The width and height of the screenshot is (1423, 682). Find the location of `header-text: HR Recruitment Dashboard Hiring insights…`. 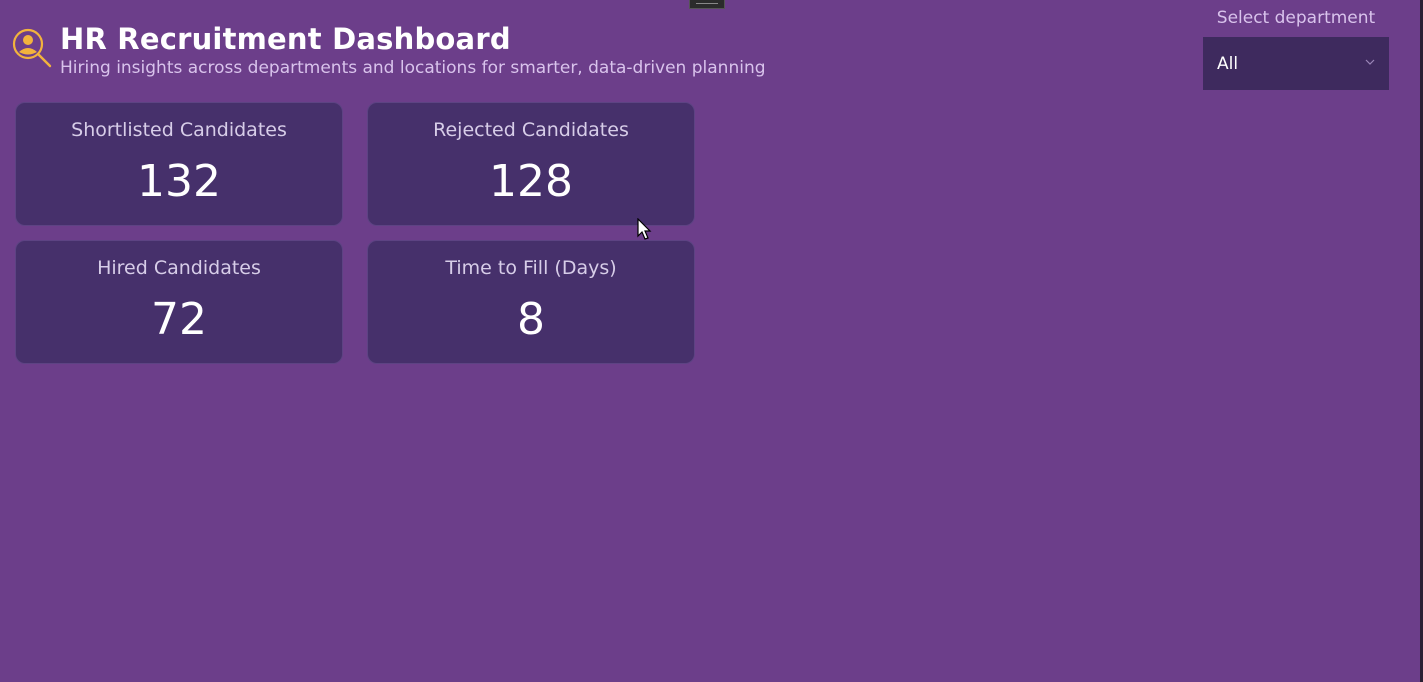

header-text: HR Recruitment Dashboard Hiring insights… is located at coordinates (413, 50).